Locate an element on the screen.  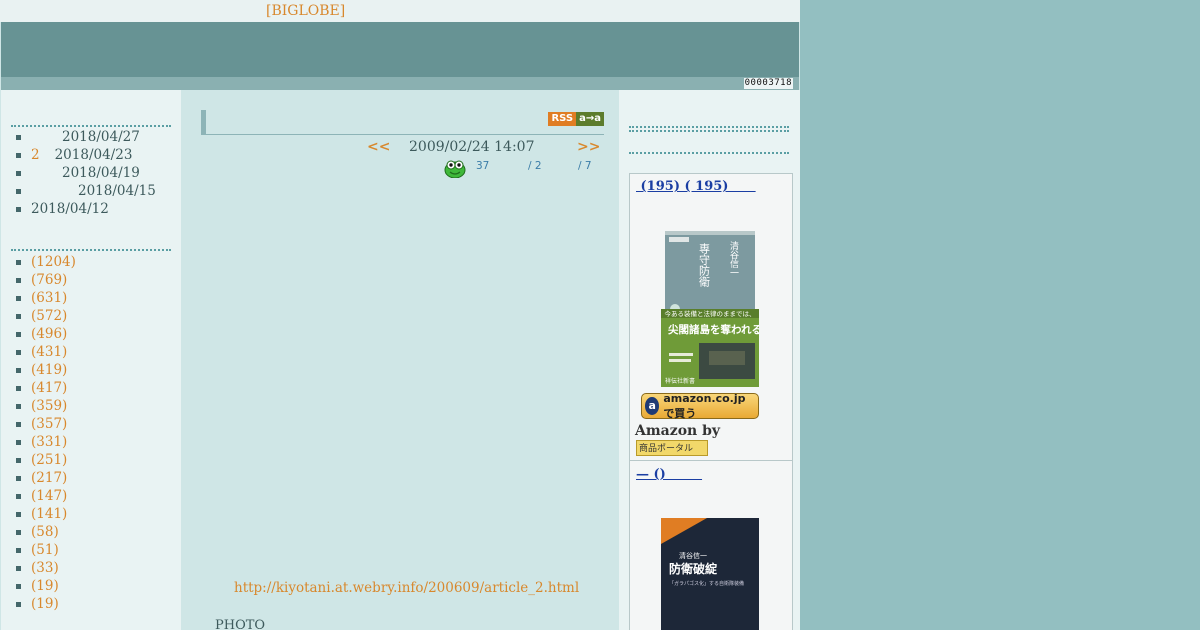
category-count: (572) is located at coordinates (49, 316).